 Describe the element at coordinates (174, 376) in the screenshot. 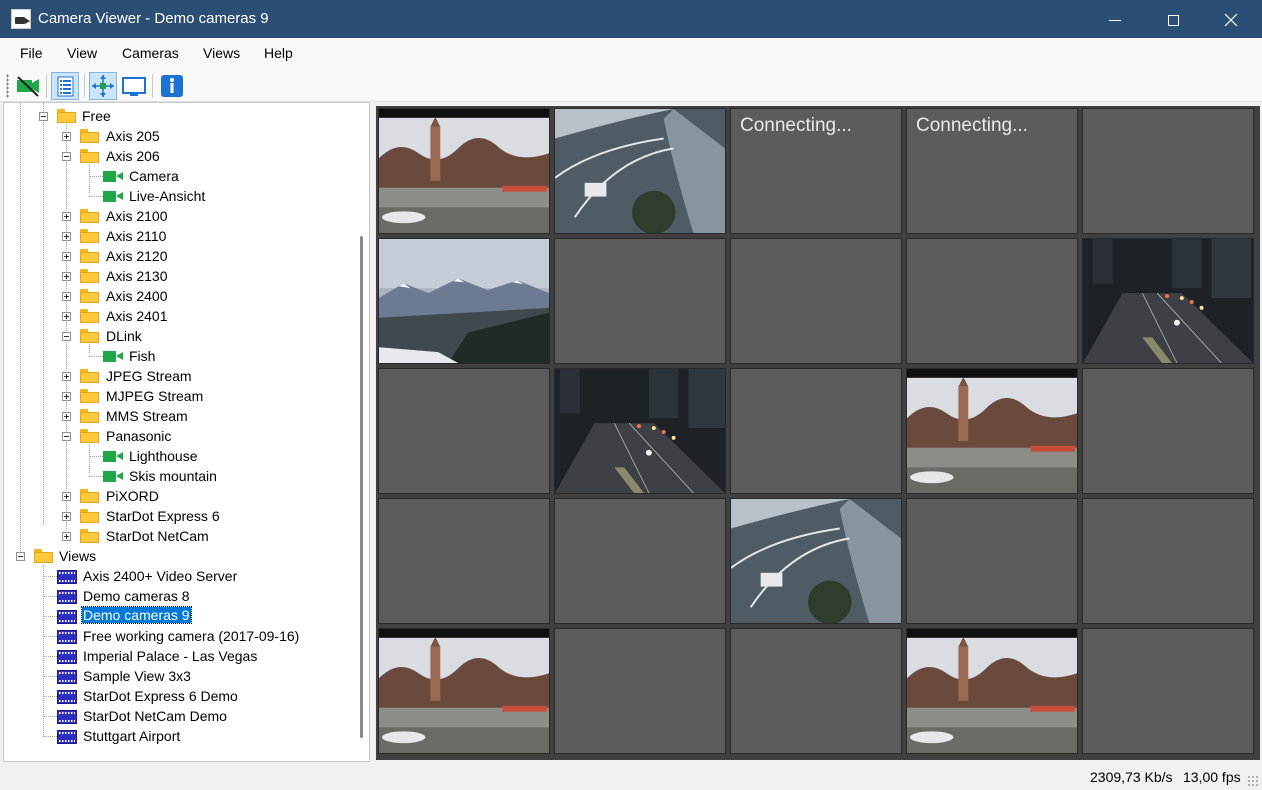

I see `tree-node-jpeg-stream: JPEG Stream` at that location.